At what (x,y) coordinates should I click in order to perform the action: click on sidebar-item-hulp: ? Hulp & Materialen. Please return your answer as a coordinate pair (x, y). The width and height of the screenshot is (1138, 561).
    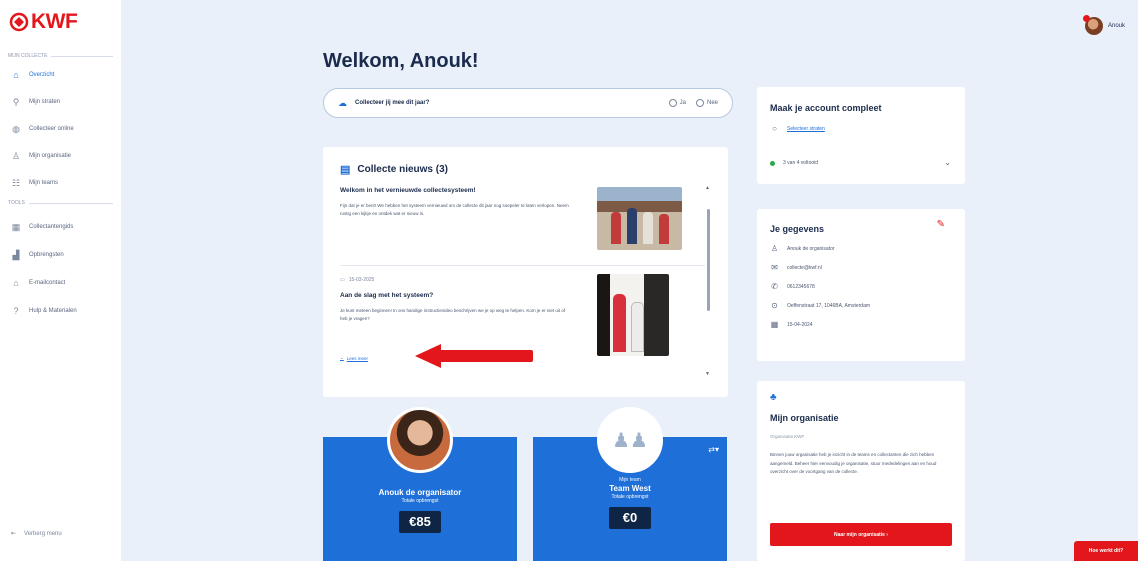
    Looking at the image, I should click on (44, 311).